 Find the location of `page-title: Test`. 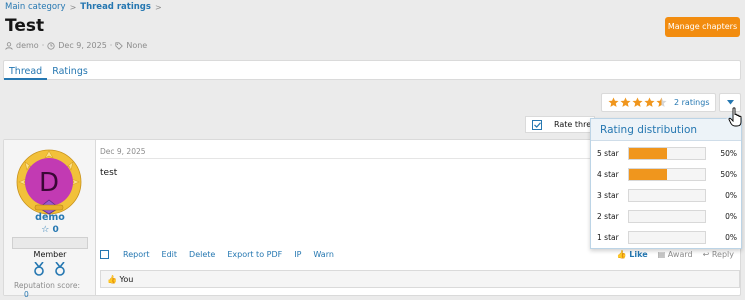

page-title: Test is located at coordinates (25, 26).